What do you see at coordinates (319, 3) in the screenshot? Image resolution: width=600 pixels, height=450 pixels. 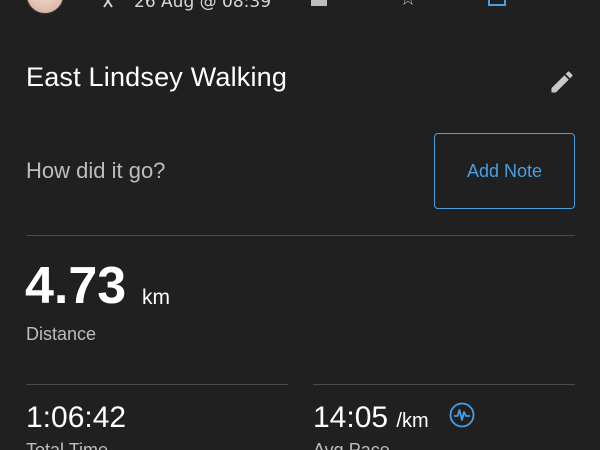 I see `shoe-icon` at bounding box center [319, 3].